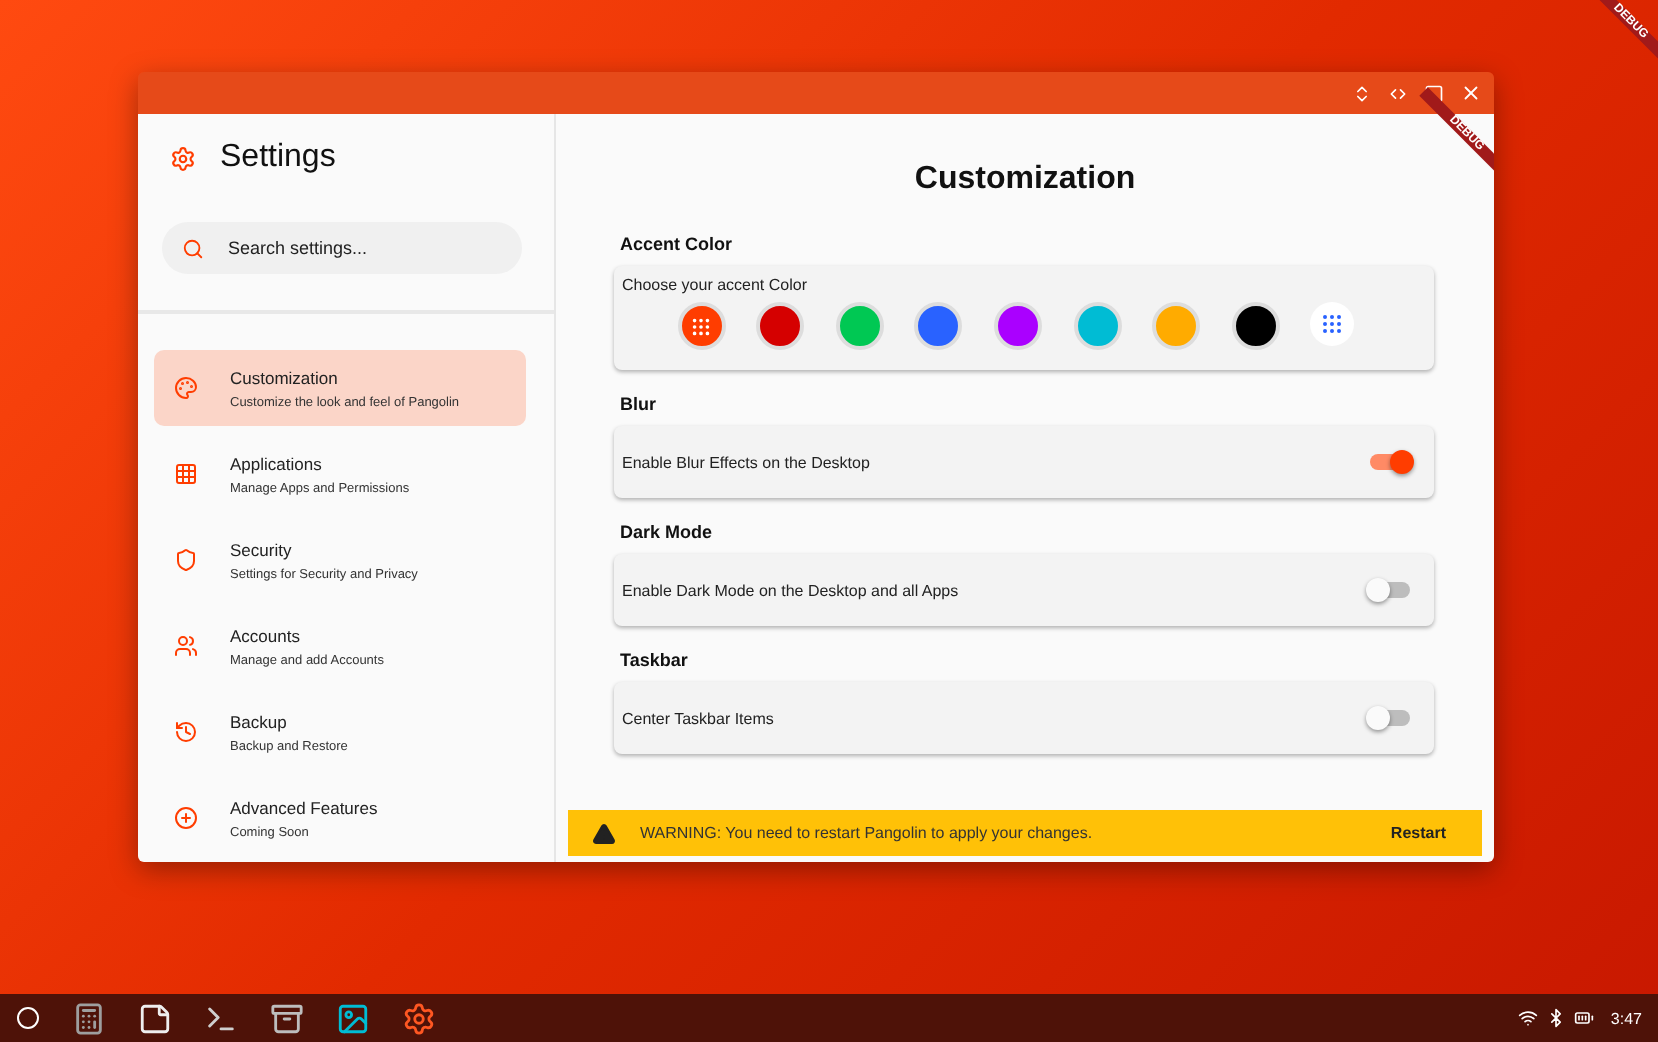 Image resolution: width=1658 pixels, height=1042 pixels. I want to click on card-label: Center Taskbar Items, so click(698, 718).